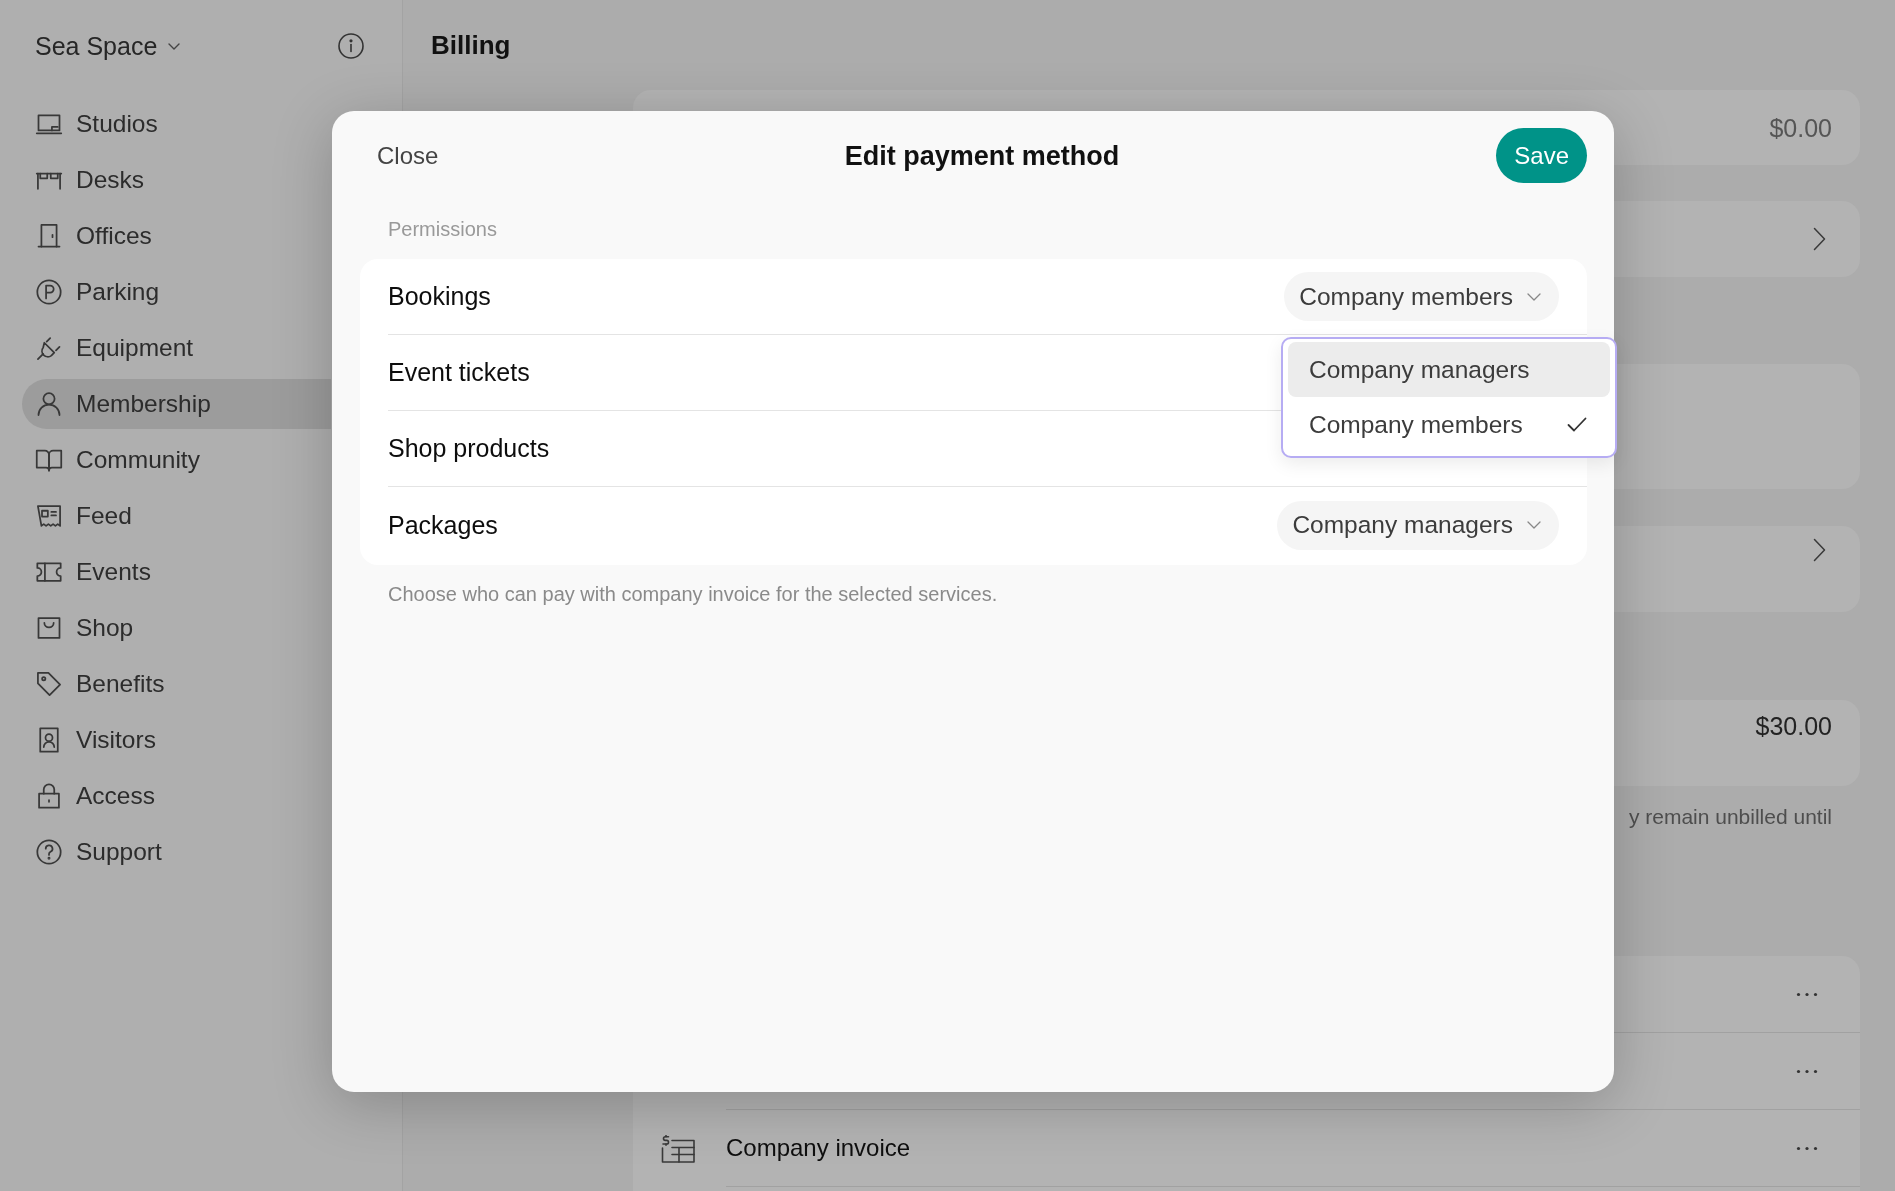 This screenshot has height=1191, width=1895. Describe the element at coordinates (108, 46) in the screenshot. I see `workspace-button: Sea Space` at that location.